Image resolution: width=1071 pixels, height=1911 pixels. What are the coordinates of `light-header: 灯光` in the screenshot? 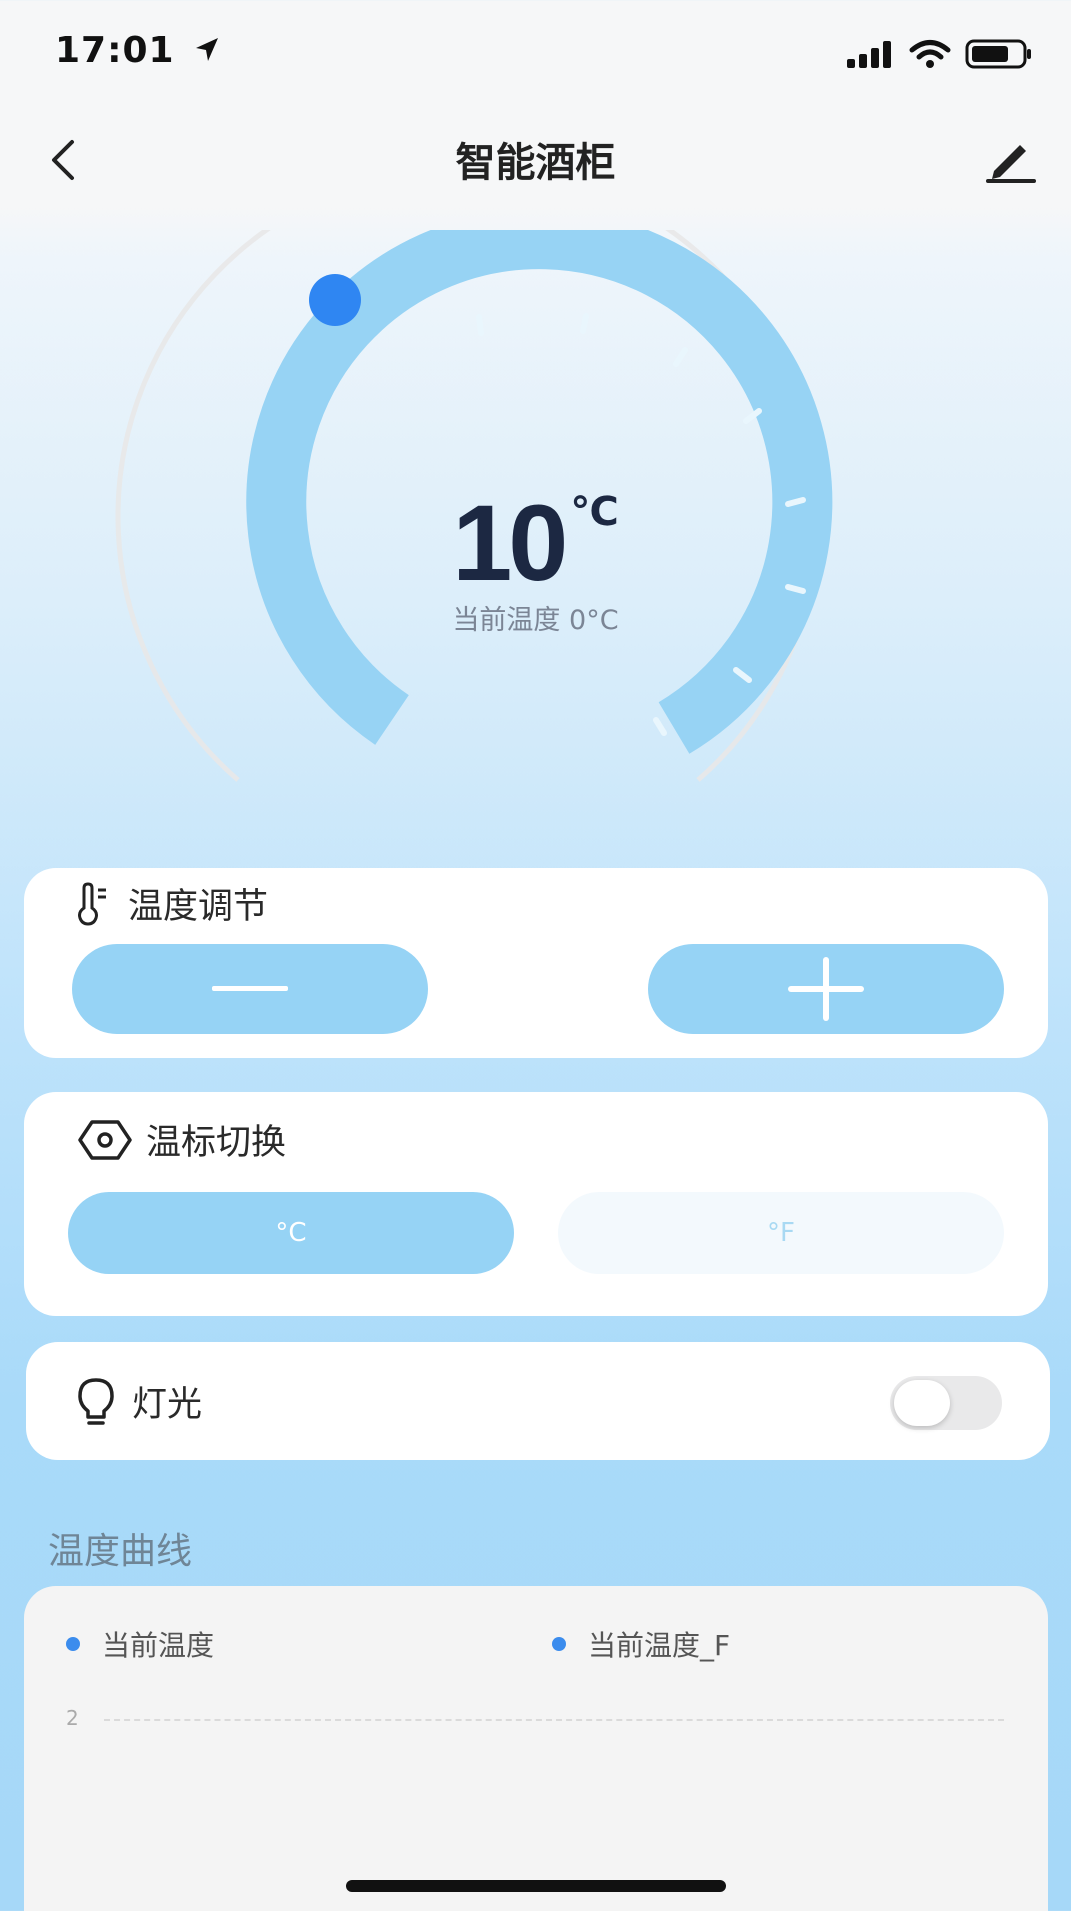 It's located at (138, 1401).